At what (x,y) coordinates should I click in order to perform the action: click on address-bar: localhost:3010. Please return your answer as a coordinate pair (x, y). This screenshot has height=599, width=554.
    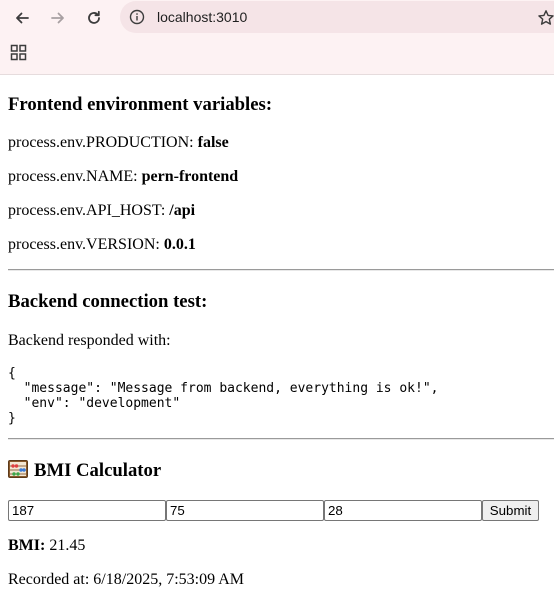
    Looking at the image, I should click on (337, 17).